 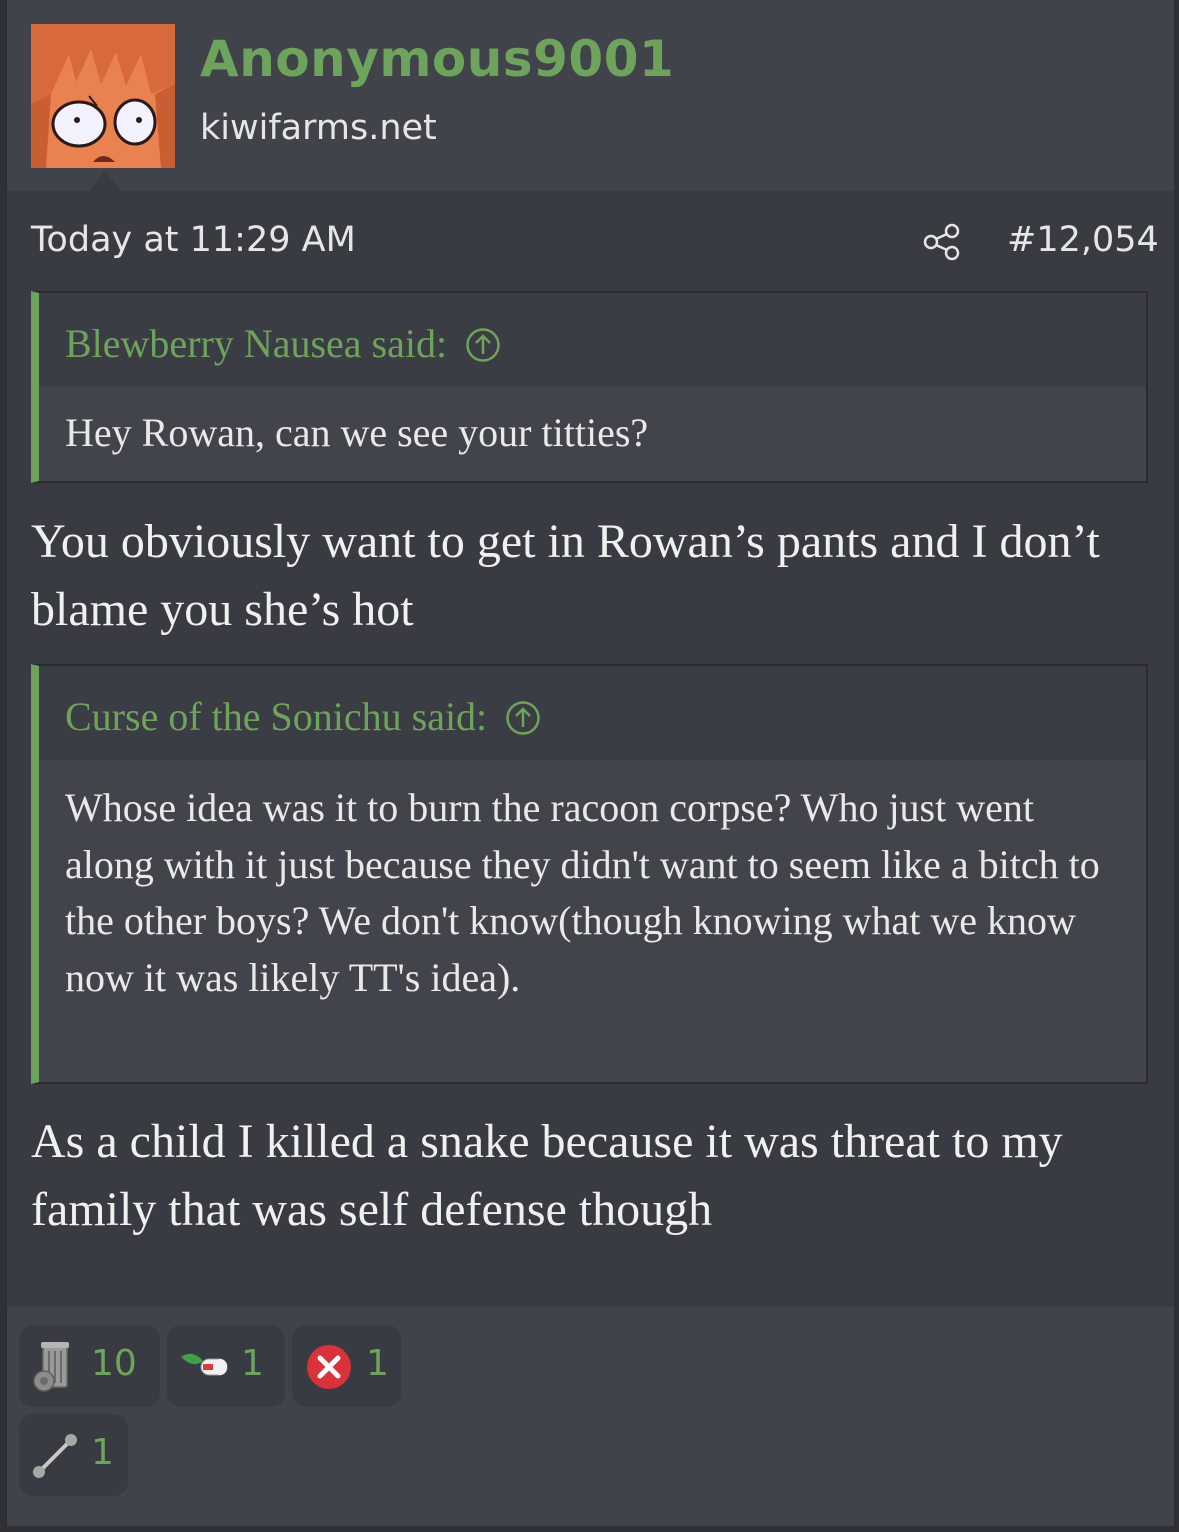 I want to click on reaction-x: 1, so click(x=346, y=1366).